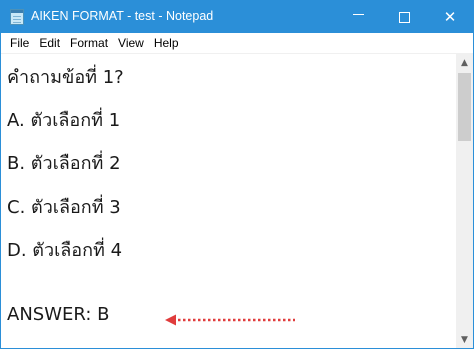 This screenshot has height=349, width=474. What do you see at coordinates (237, 43) in the screenshot?
I see `menu-bar: File Edit Format View Help` at bounding box center [237, 43].